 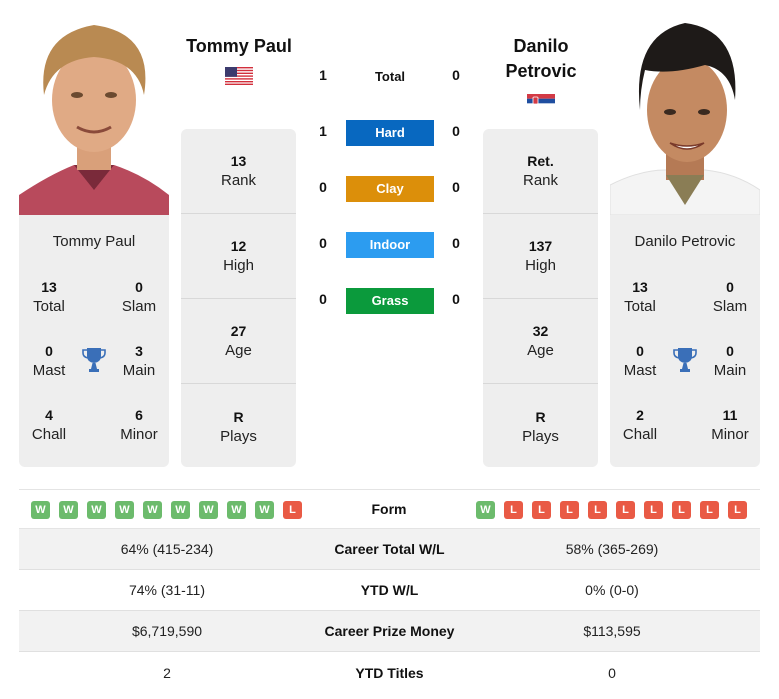 What do you see at coordinates (612, 631) in the screenshot?
I see `player2-value: $113,595` at bounding box center [612, 631].